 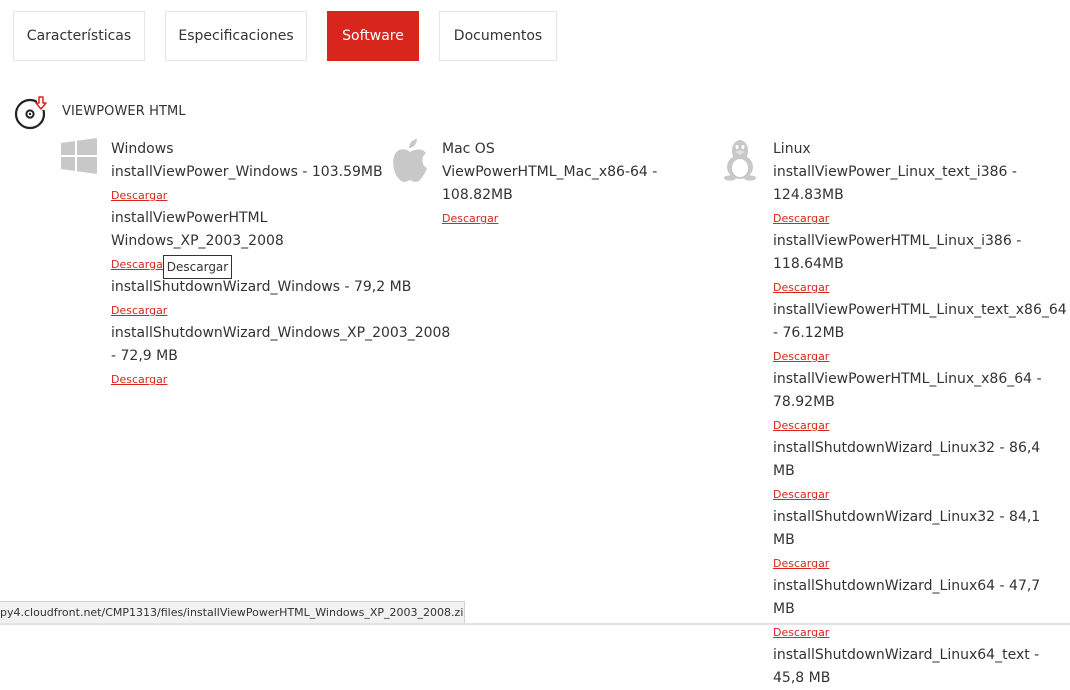 What do you see at coordinates (907, 459) in the screenshot?
I see `file-name: installShutdownWizard_Linux32 - 86,4 MB` at bounding box center [907, 459].